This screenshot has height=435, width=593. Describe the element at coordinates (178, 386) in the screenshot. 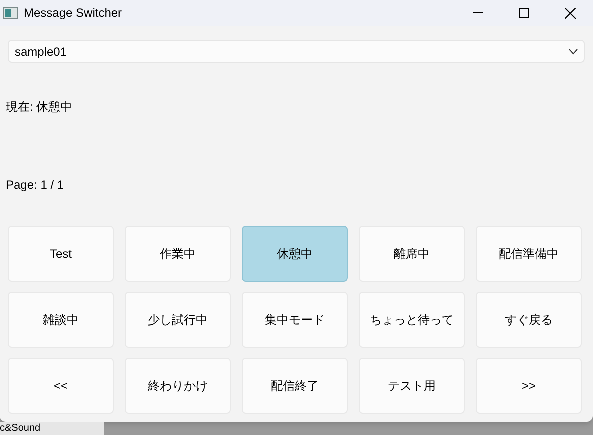

I see `message-button: 終わりかけ` at that location.